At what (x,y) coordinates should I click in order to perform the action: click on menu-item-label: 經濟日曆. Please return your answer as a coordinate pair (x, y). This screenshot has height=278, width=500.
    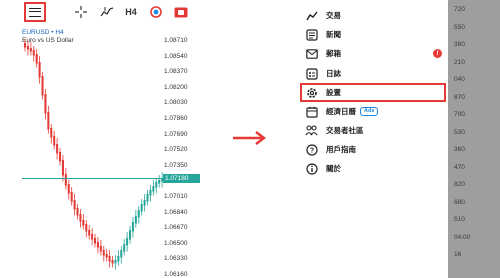
    Looking at the image, I should click on (341, 111).